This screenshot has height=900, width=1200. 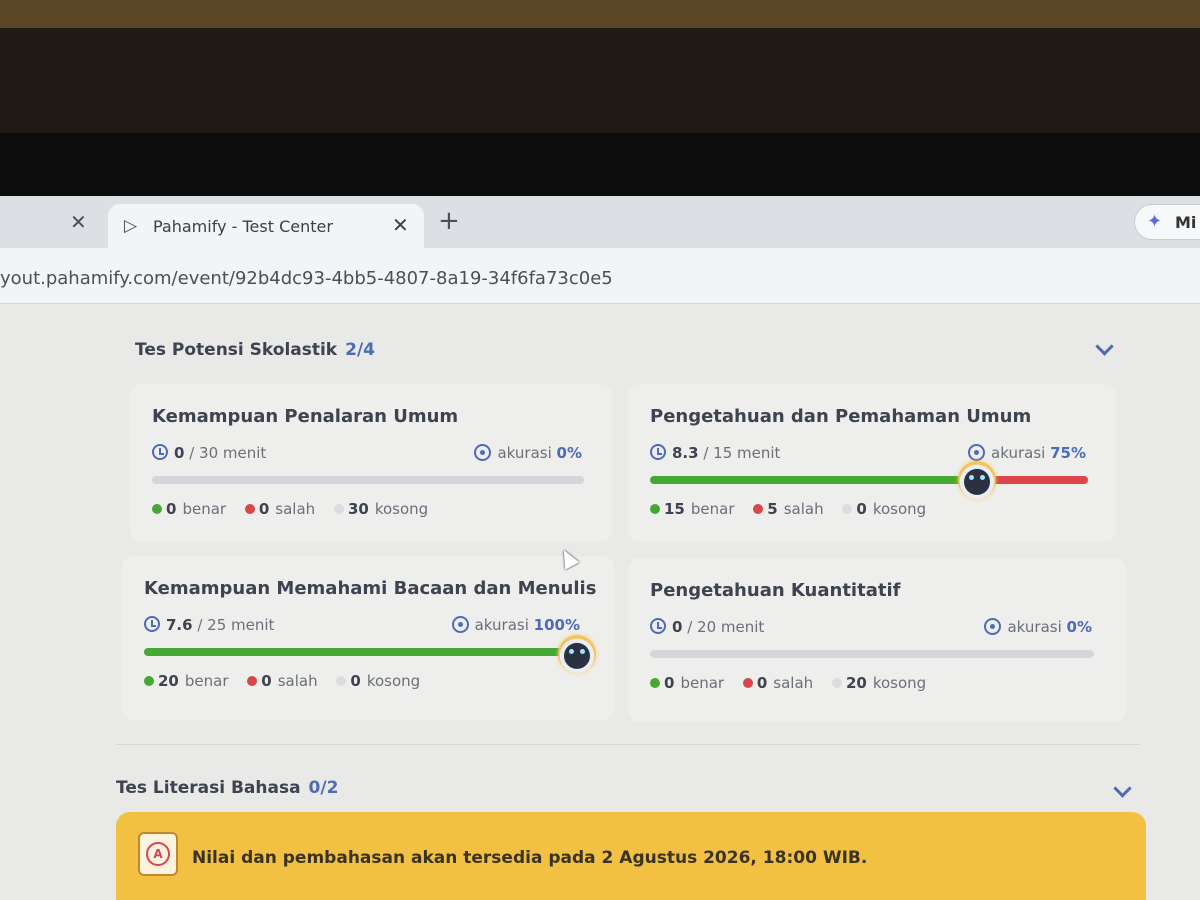 I want to click on accuracy-info: akurasi 100%, so click(x=515, y=625).